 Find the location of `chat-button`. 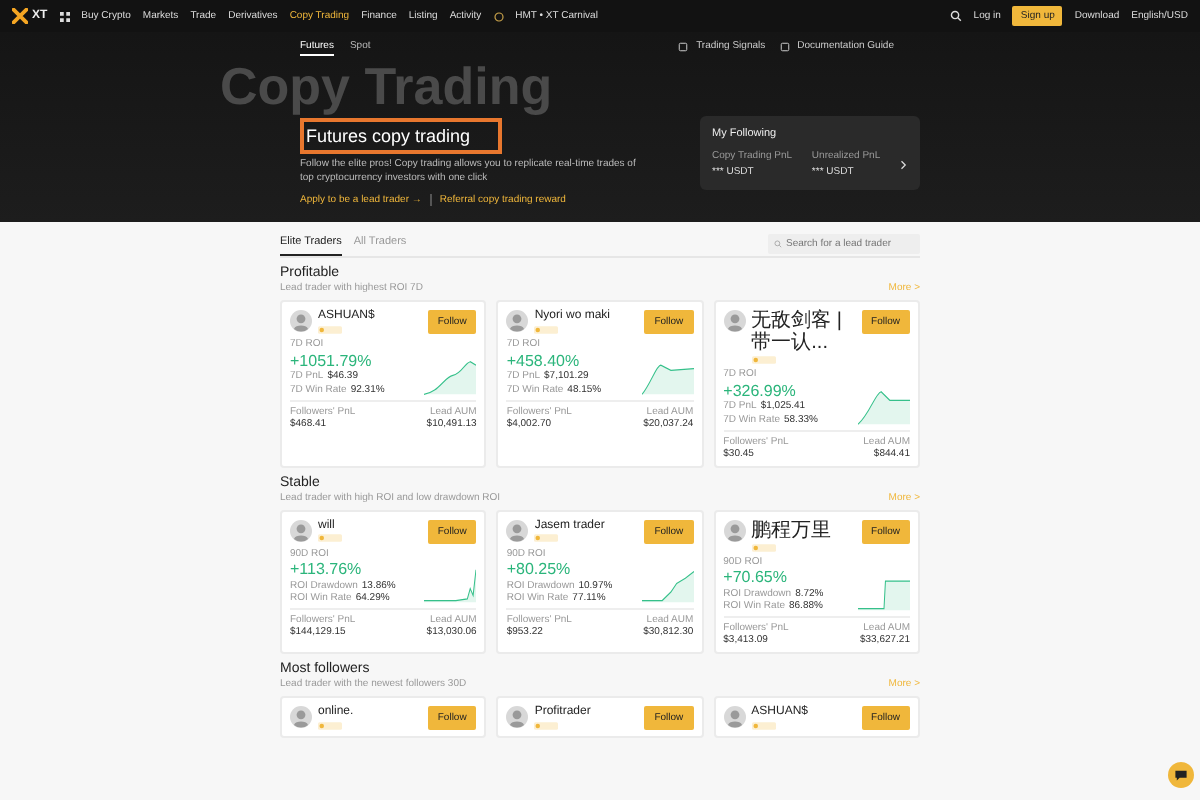

chat-button is located at coordinates (1181, 775).